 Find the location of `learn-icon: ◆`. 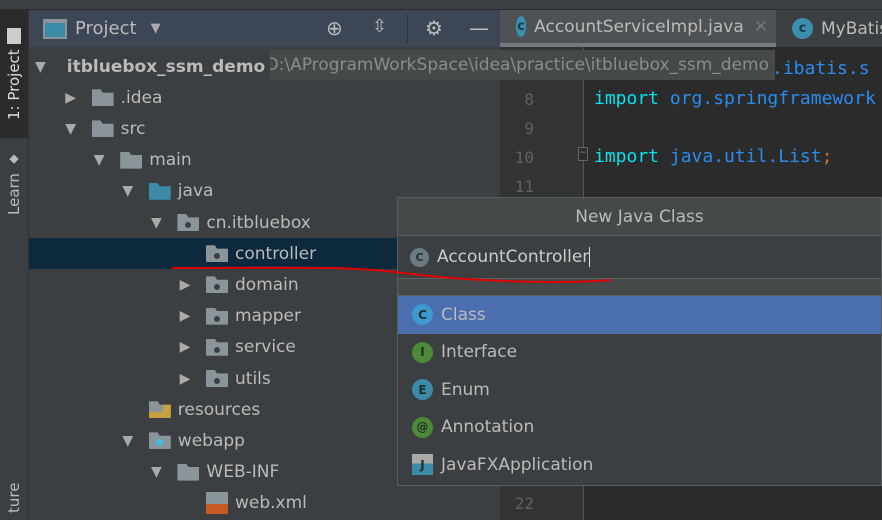

learn-icon: ◆ is located at coordinates (14, 160).